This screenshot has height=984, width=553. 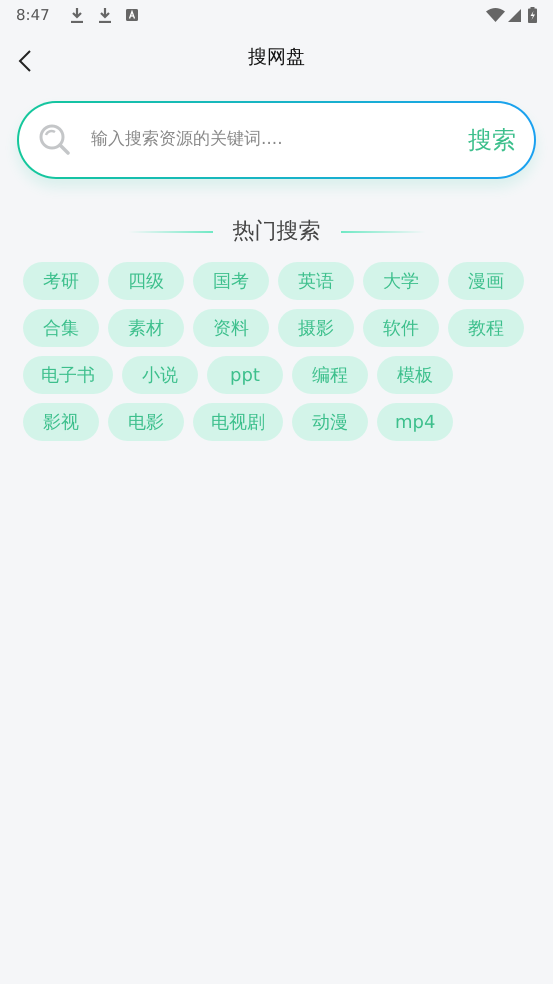 What do you see at coordinates (146, 328) in the screenshot?
I see `hot-search-tag: 素材` at bounding box center [146, 328].